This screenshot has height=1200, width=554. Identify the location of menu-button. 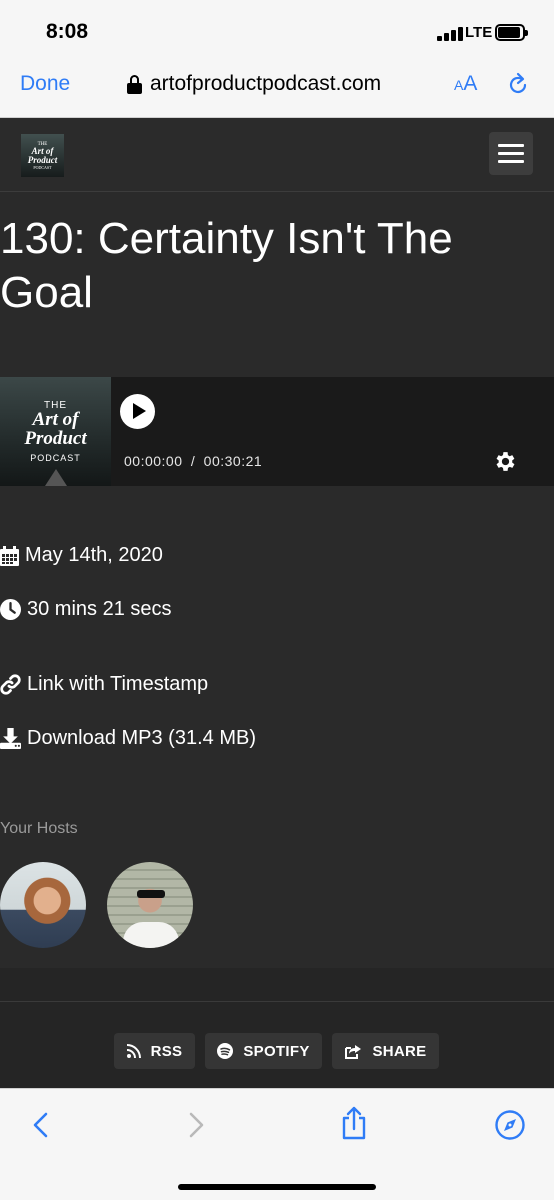
(511, 153).